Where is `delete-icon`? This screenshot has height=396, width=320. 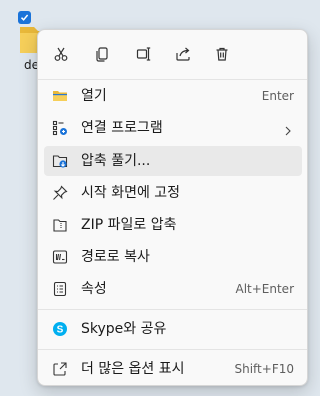
delete-icon is located at coordinates (222, 56).